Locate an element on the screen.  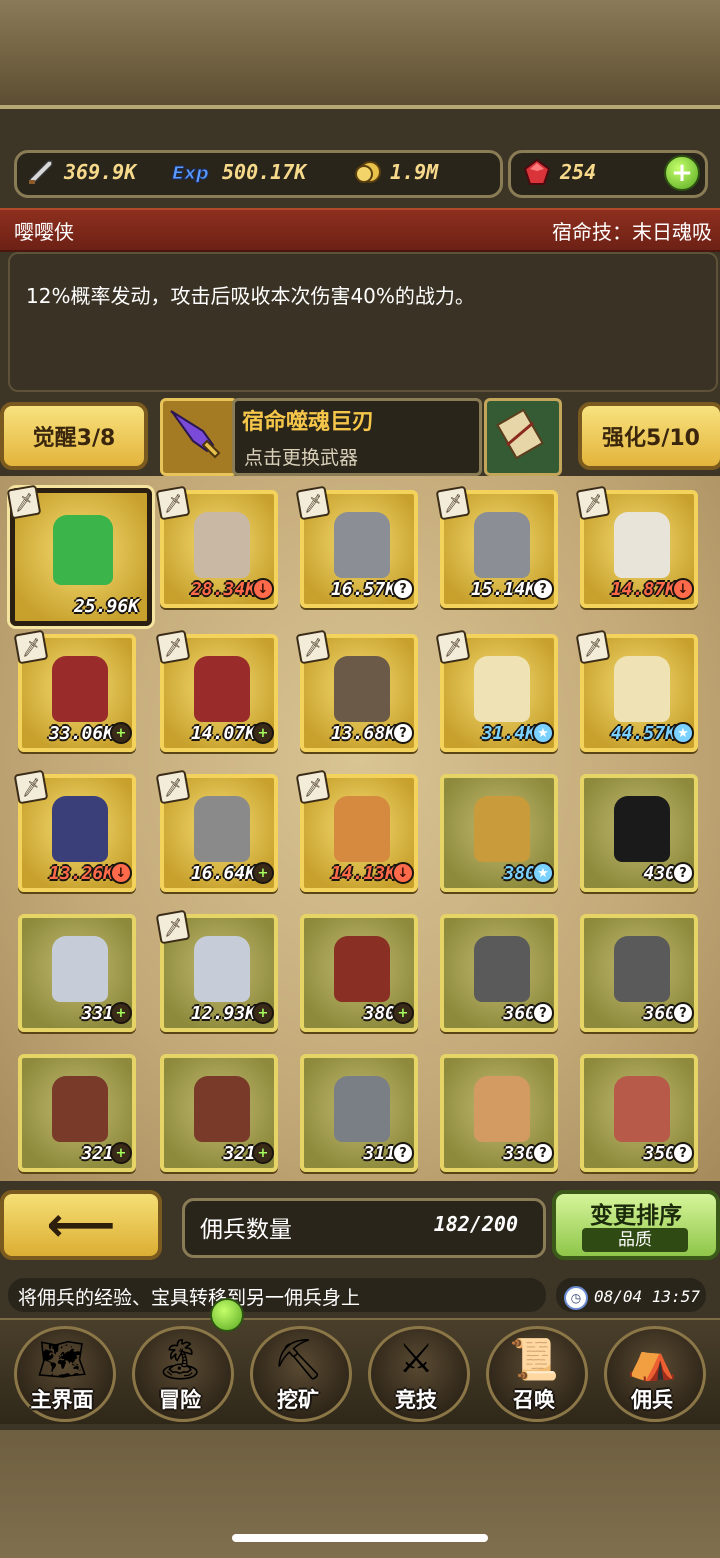
mercenary-card: 🗡 16.64K + is located at coordinates (216, 830).